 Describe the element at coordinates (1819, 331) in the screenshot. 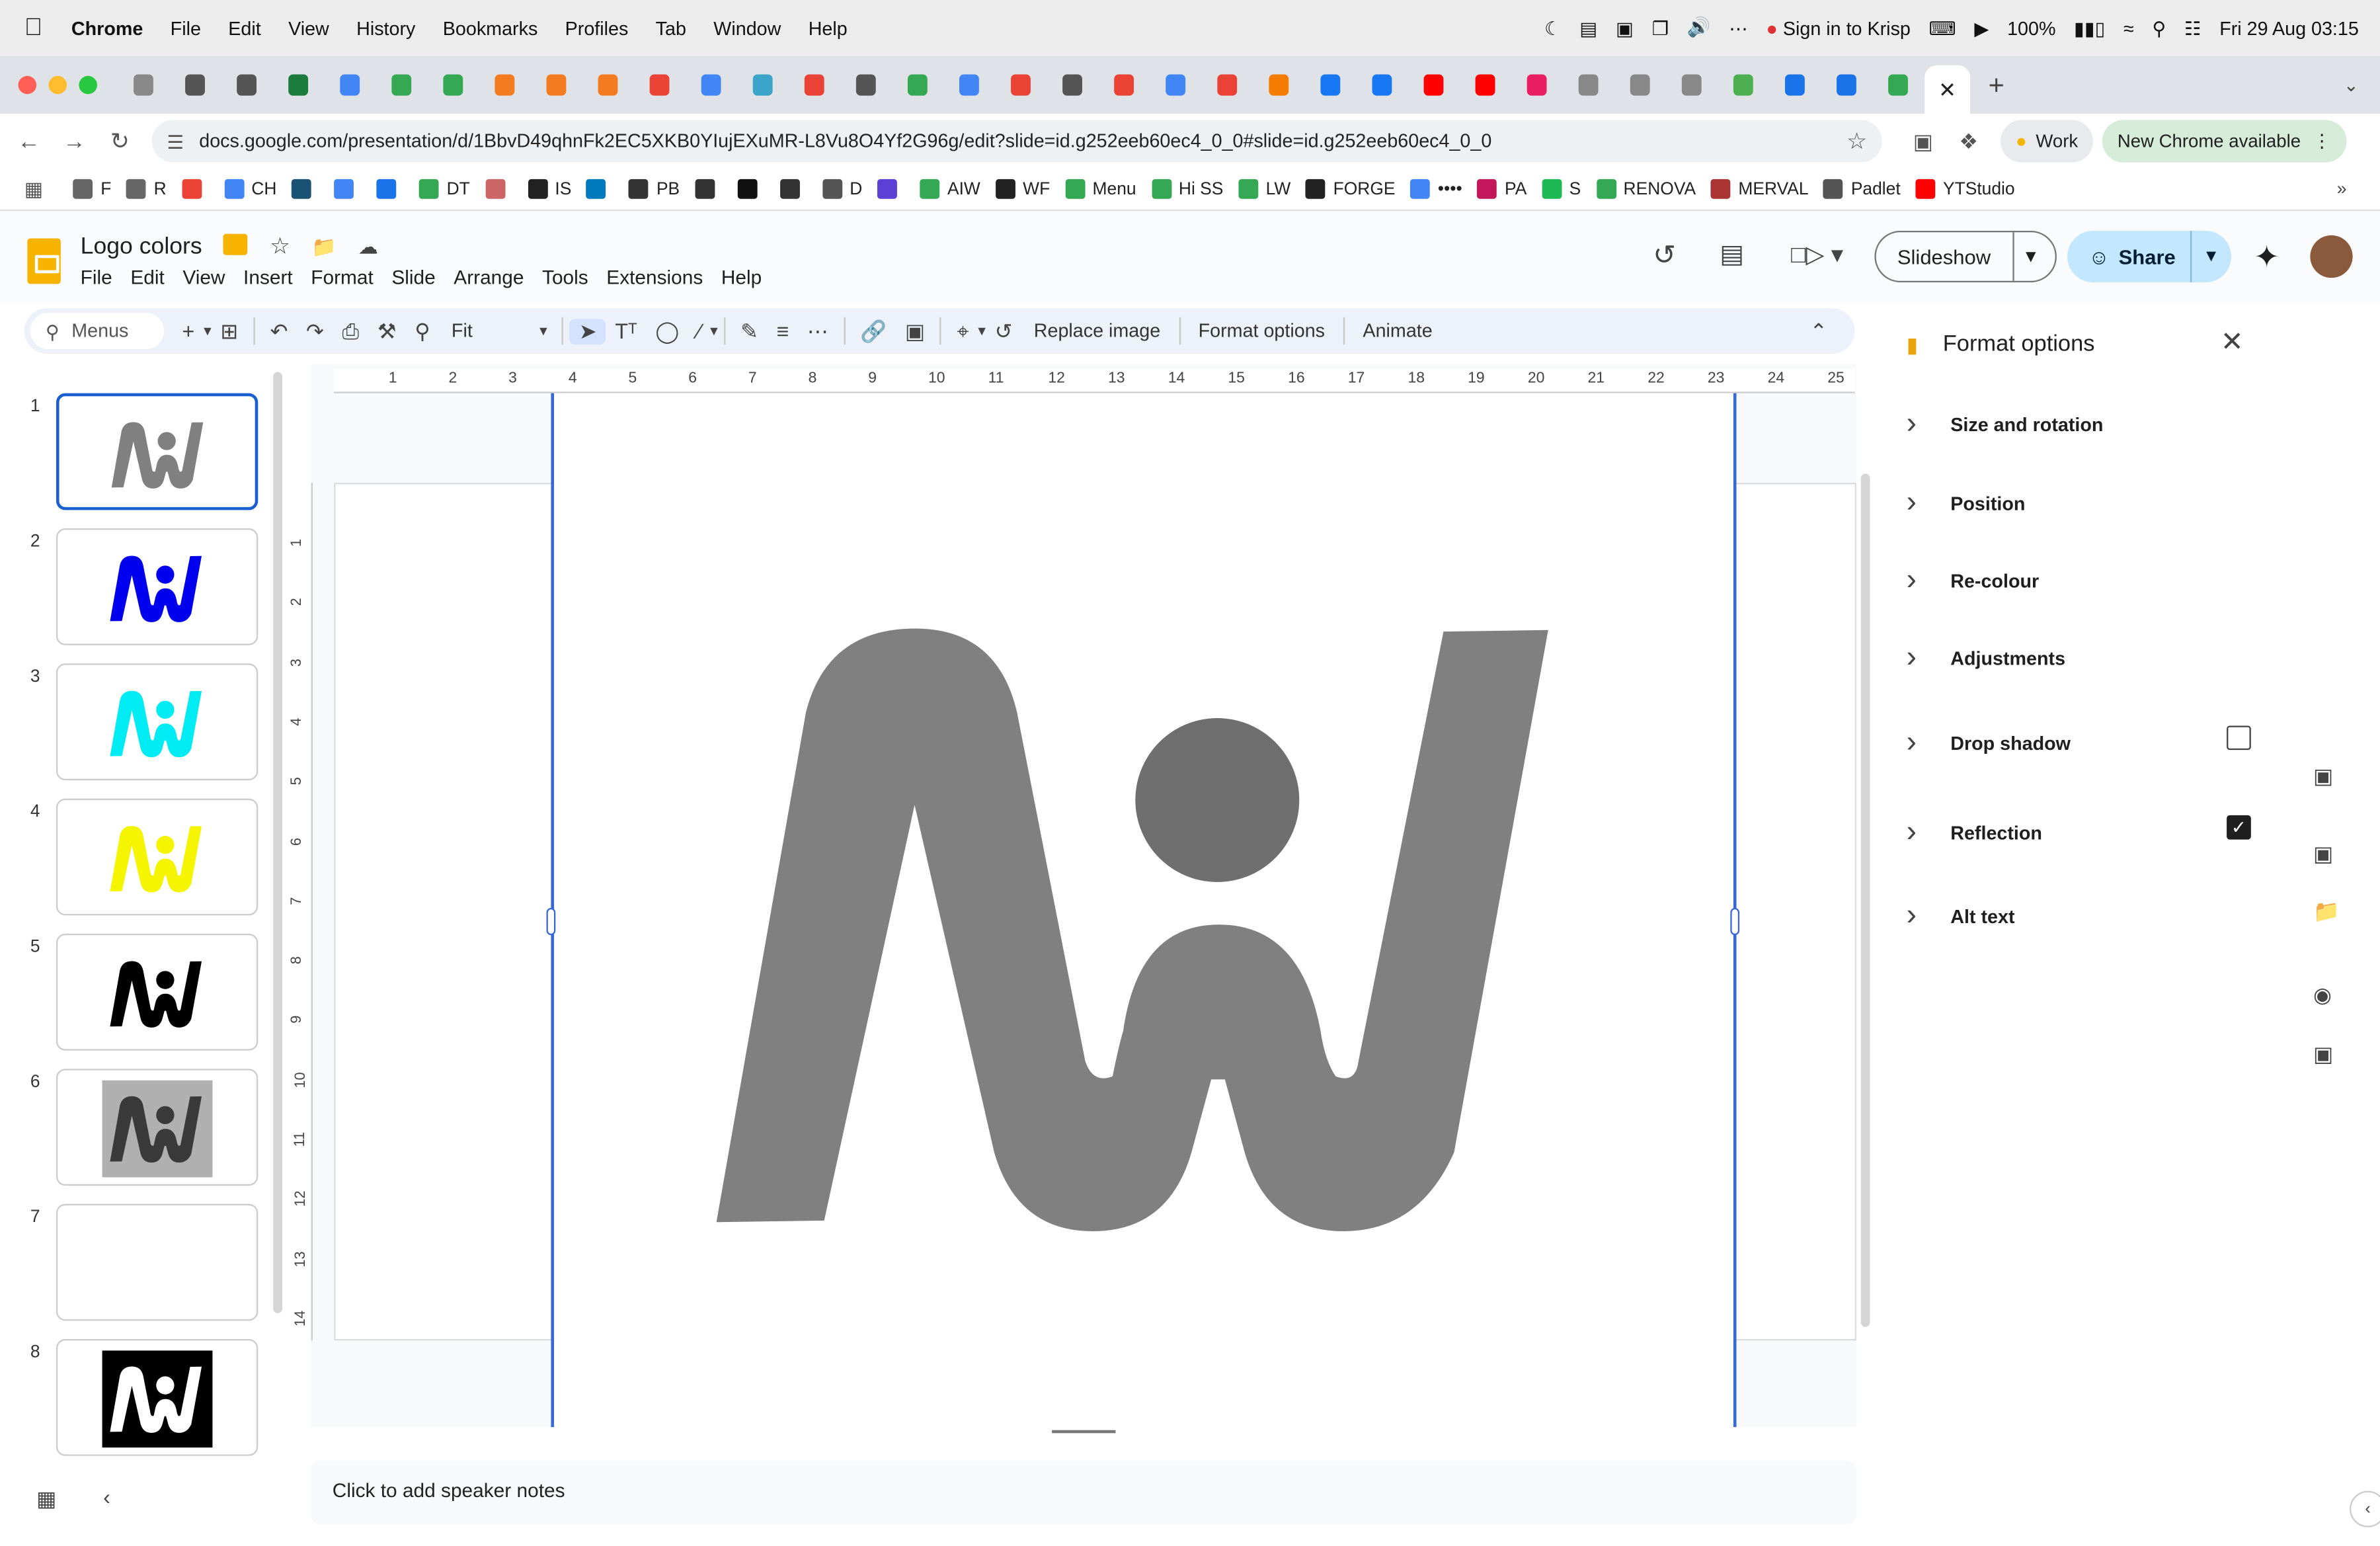

I see `collapse-toolbar-chevron-icon: ⌃` at that location.